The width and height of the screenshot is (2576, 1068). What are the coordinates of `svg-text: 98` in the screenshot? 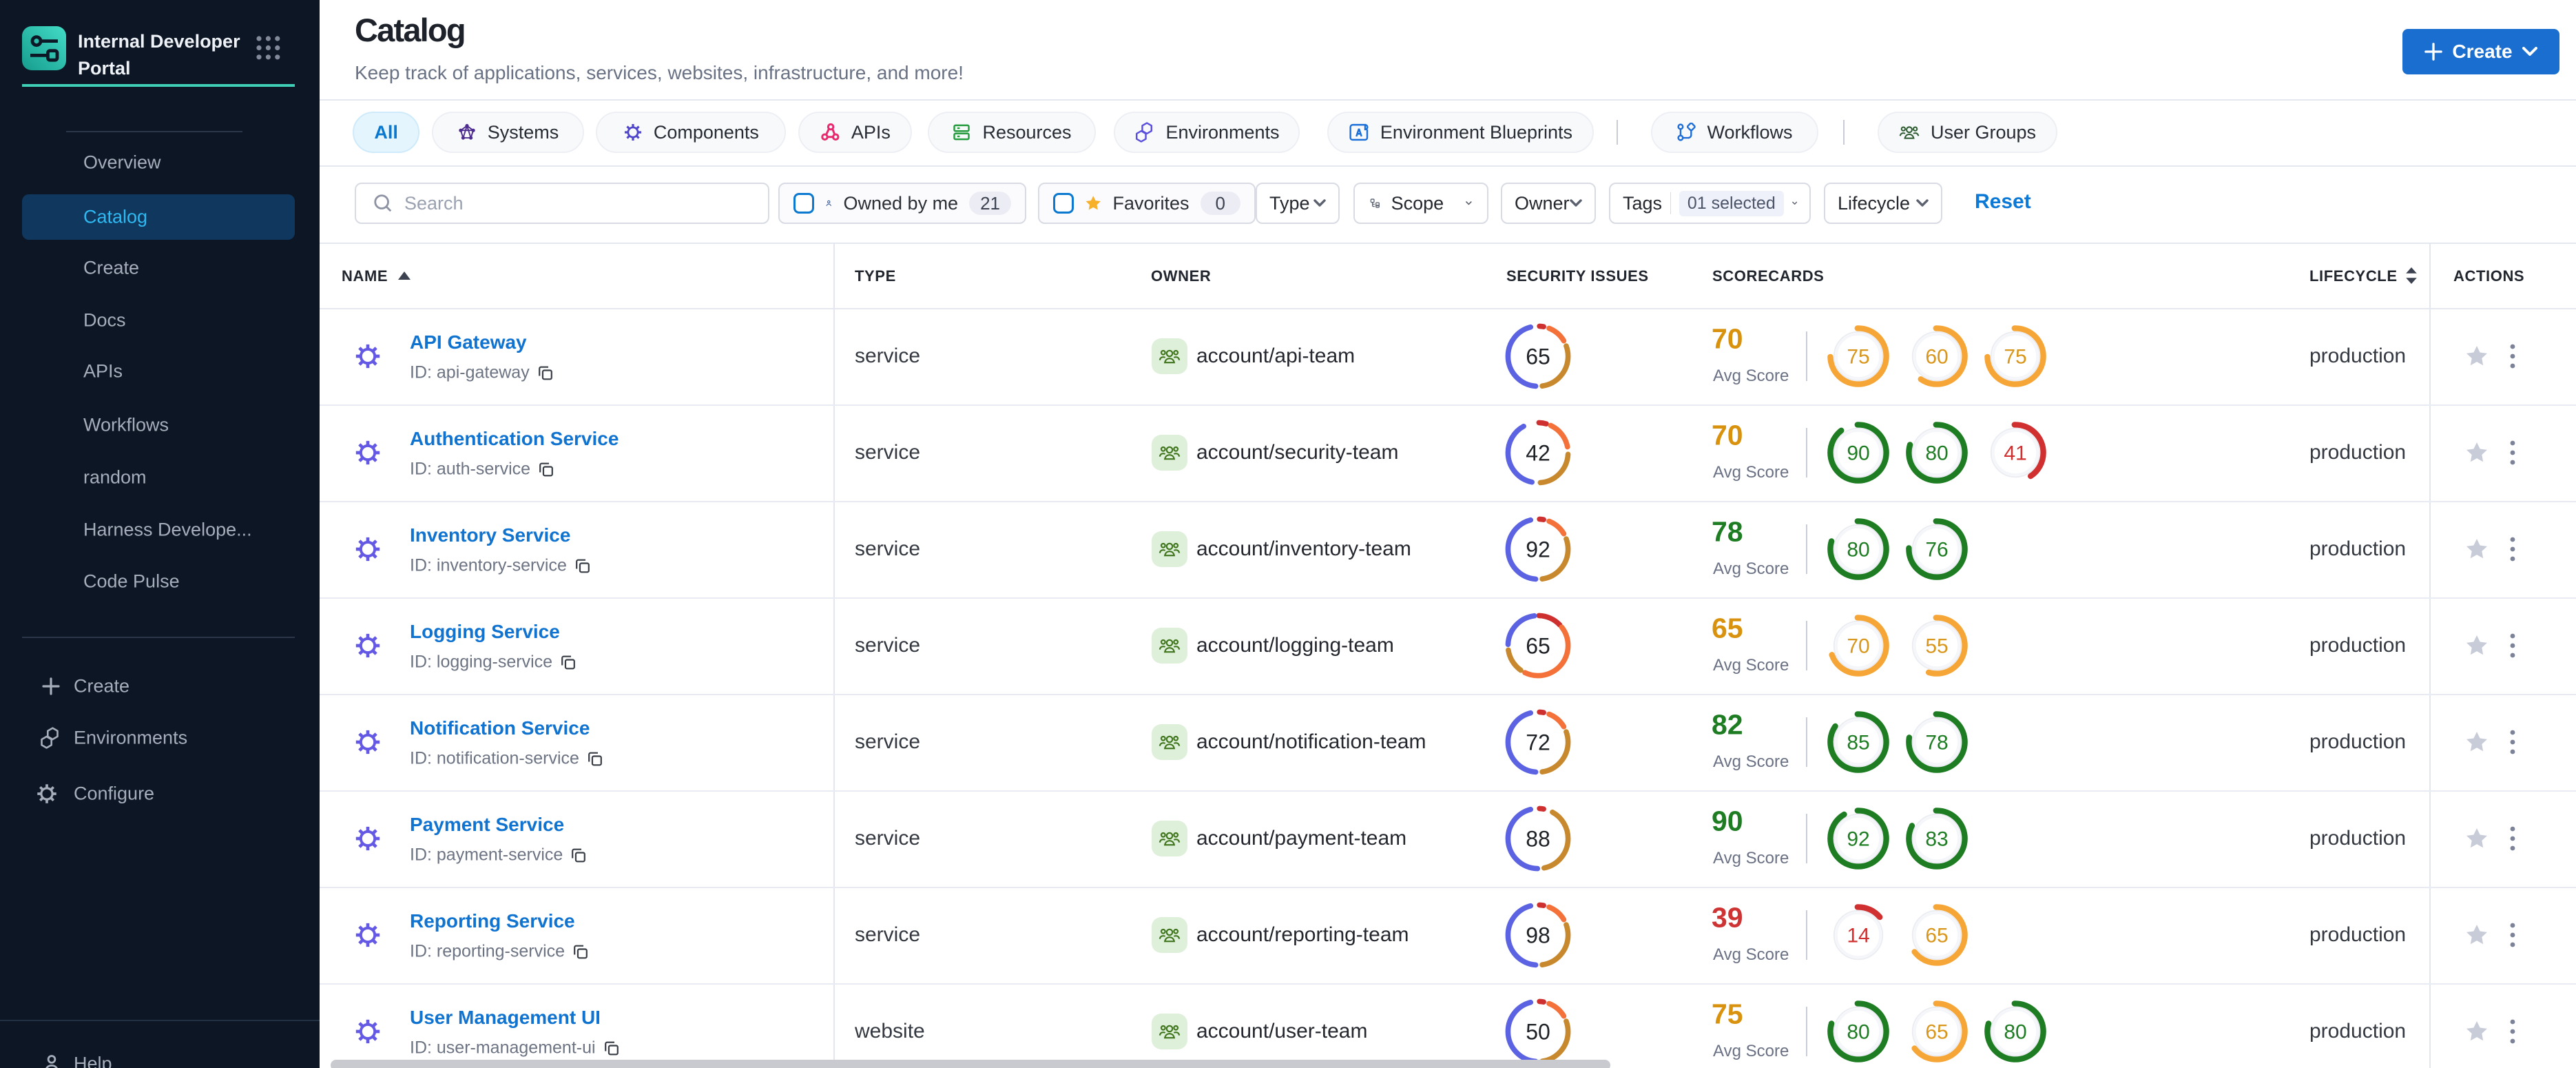 It's located at (1538, 935).